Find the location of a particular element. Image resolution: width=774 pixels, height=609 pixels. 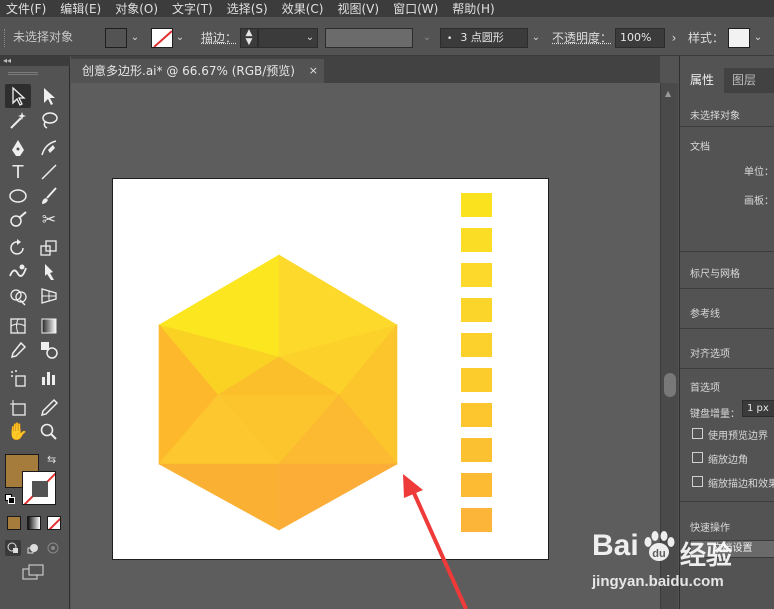

slice-tool-icon is located at coordinates (49, 408).